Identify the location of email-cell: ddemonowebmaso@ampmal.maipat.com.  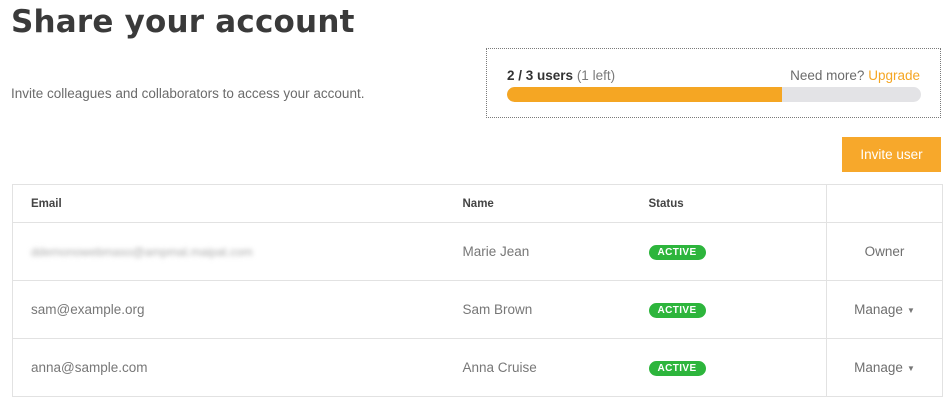
(228, 251).